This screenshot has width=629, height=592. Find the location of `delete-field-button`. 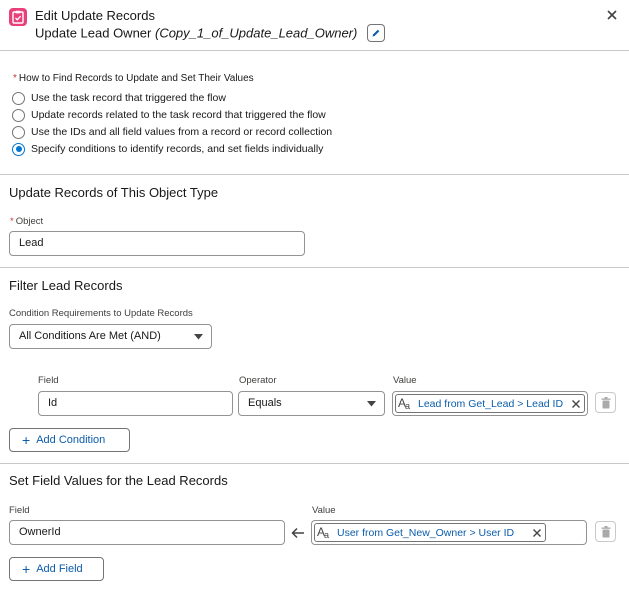

delete-field-button is located at coordinates (605, 531).